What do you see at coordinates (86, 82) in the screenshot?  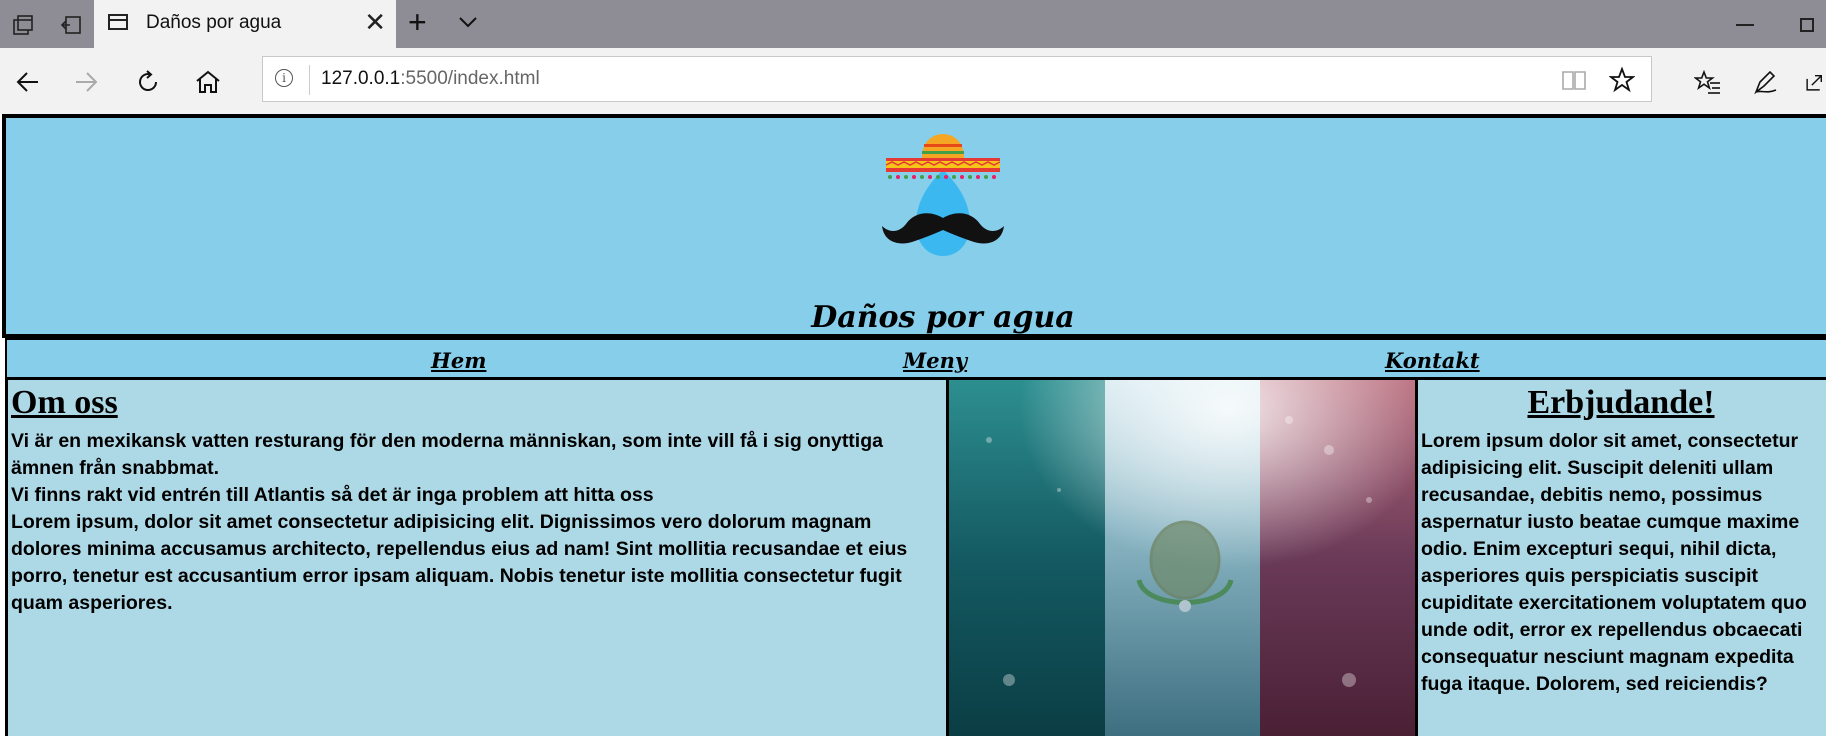 I see `forward-icon` at bounding box center [86, 82].